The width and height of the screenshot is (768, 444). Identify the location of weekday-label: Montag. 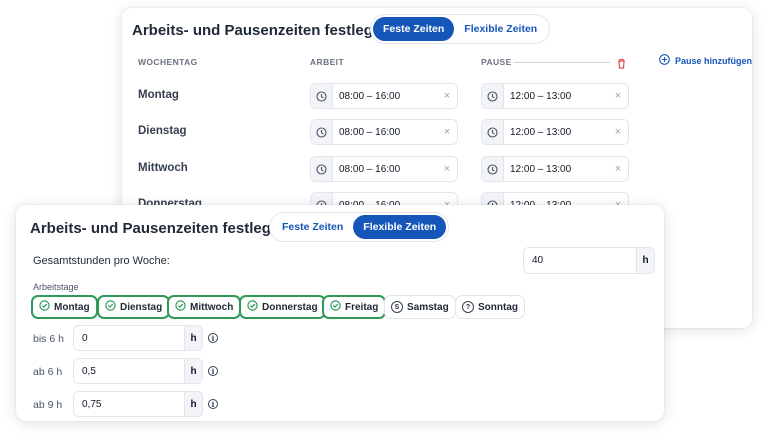
(158, 95).